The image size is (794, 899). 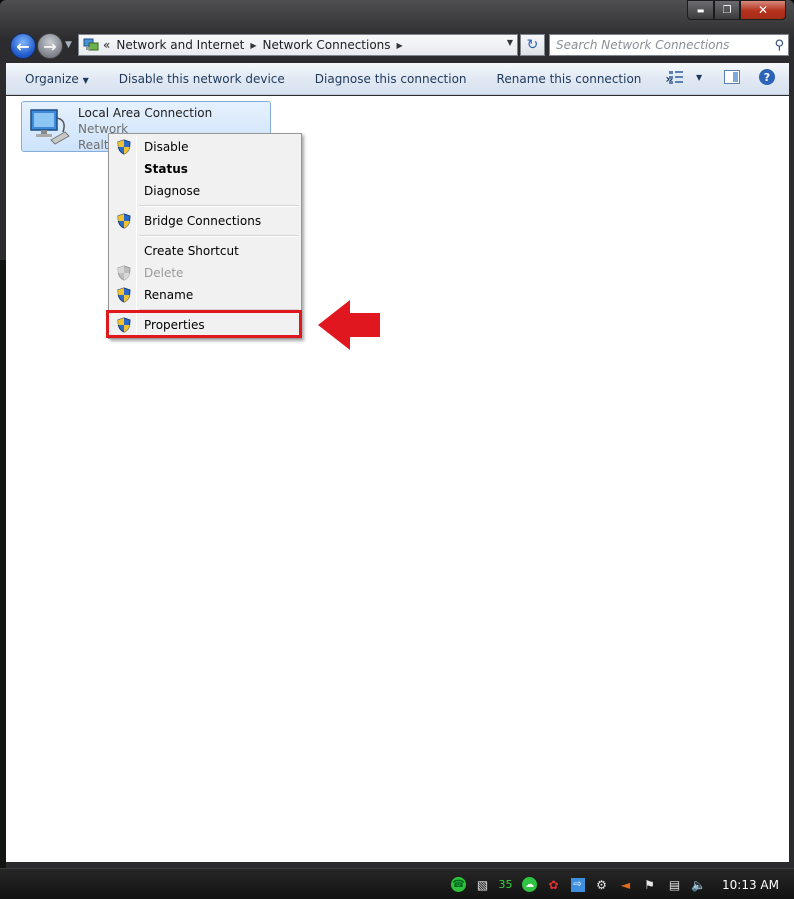 What do you see at coordinates (685, 77) in the screenshot?
I see `change-view-button: ▼` at bounding box center [685, 77].